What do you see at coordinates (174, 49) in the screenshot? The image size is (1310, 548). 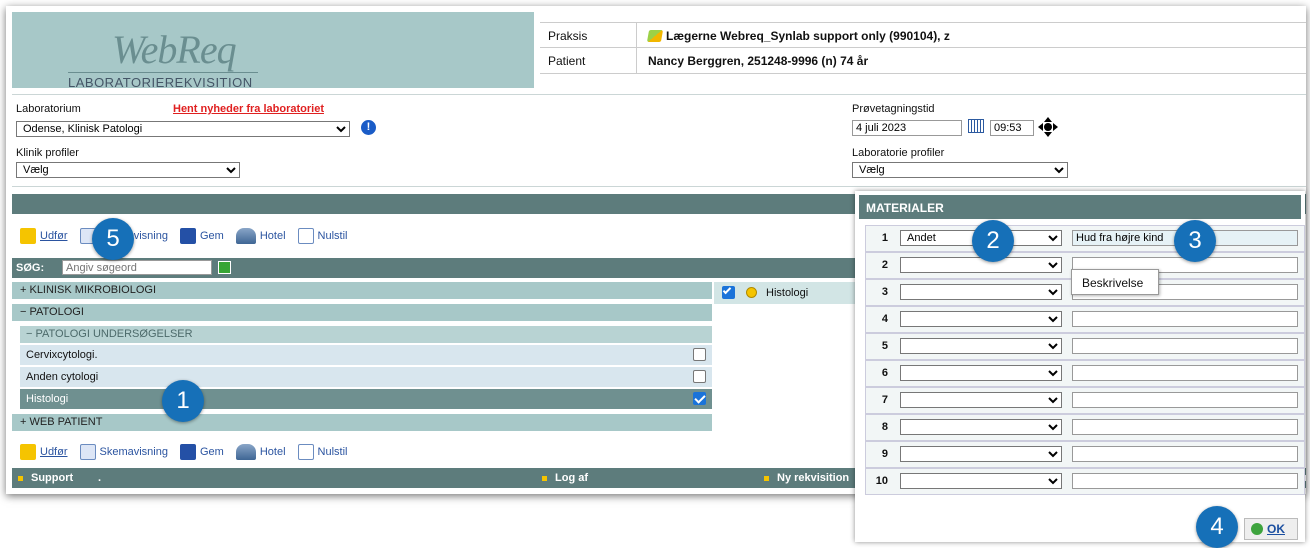 I see `logo-title: WebReq` at bounding box center [174, 49].